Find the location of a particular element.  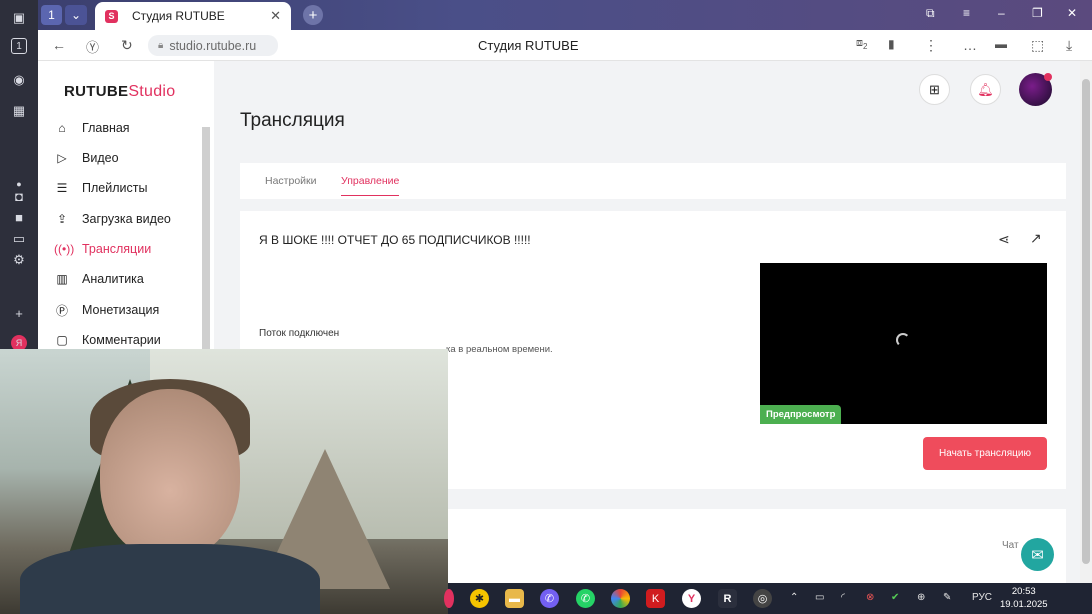

page-tabs: Настройки Управление is located at coordinates (653, 181).